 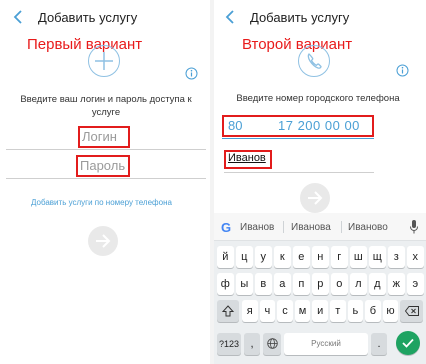 What do you see at coordinates (250, 311) in the screenshot?
I see `key-я: я` at bounding box center [250, 311].